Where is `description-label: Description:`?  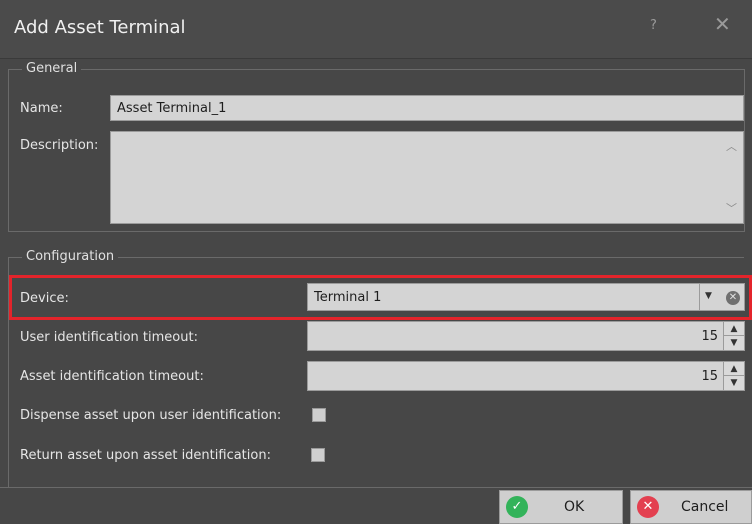
description-label: Description: is located at coordinates (59, 145).